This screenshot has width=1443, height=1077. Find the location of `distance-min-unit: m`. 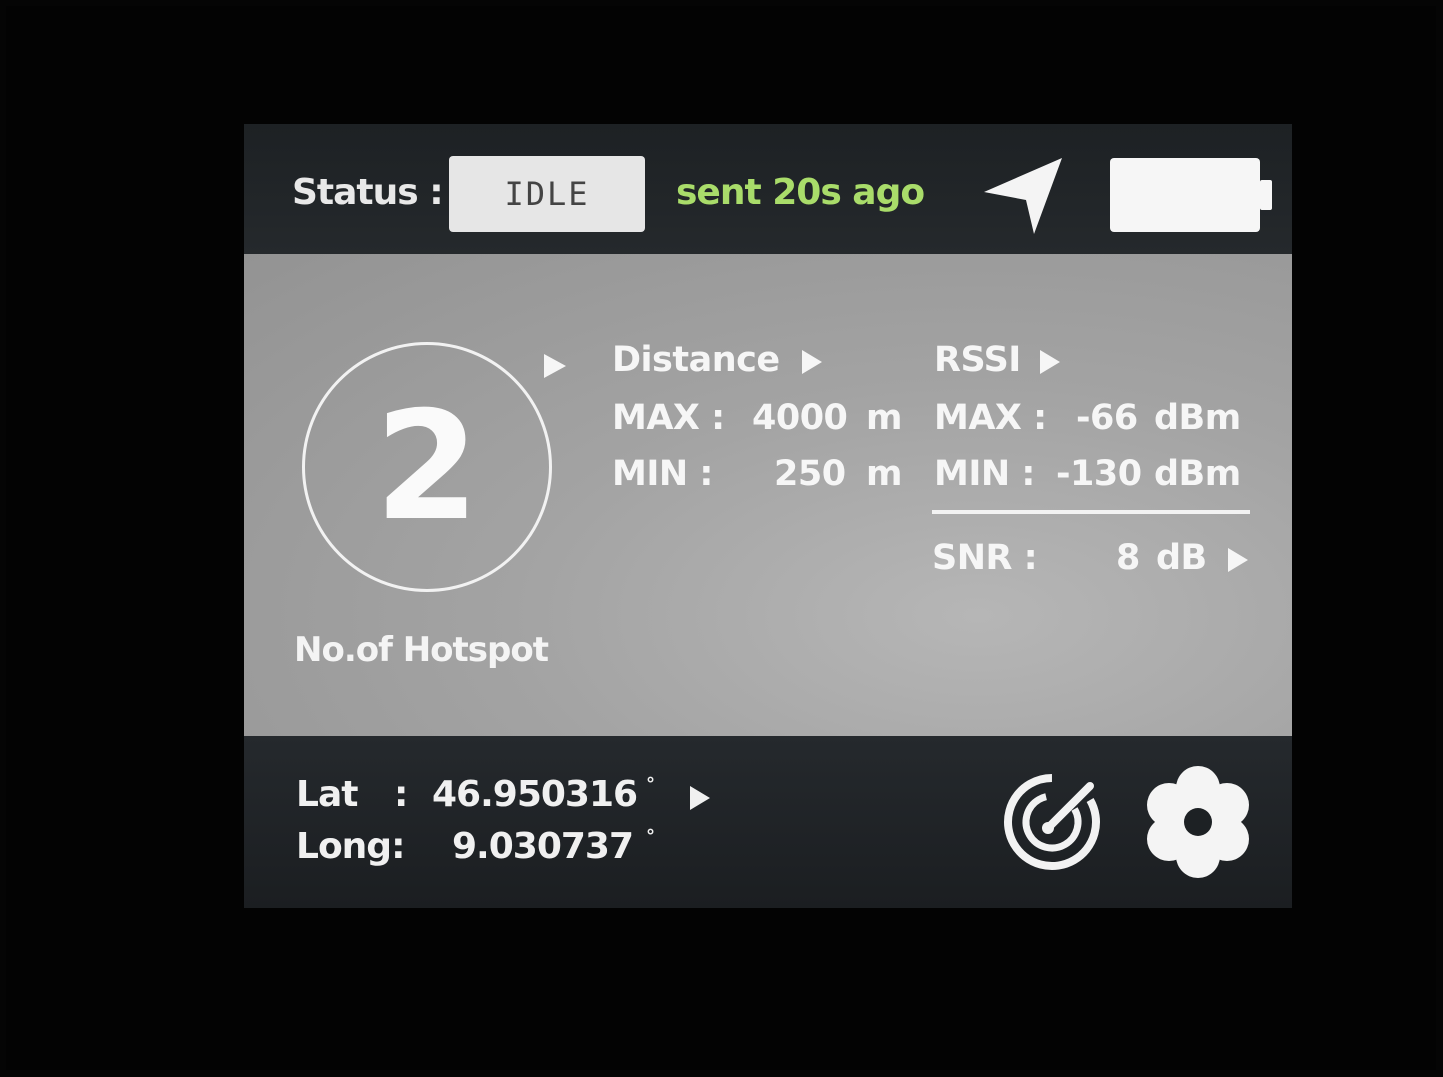

distance-min-unit: m is located at coordinates (884, 474).